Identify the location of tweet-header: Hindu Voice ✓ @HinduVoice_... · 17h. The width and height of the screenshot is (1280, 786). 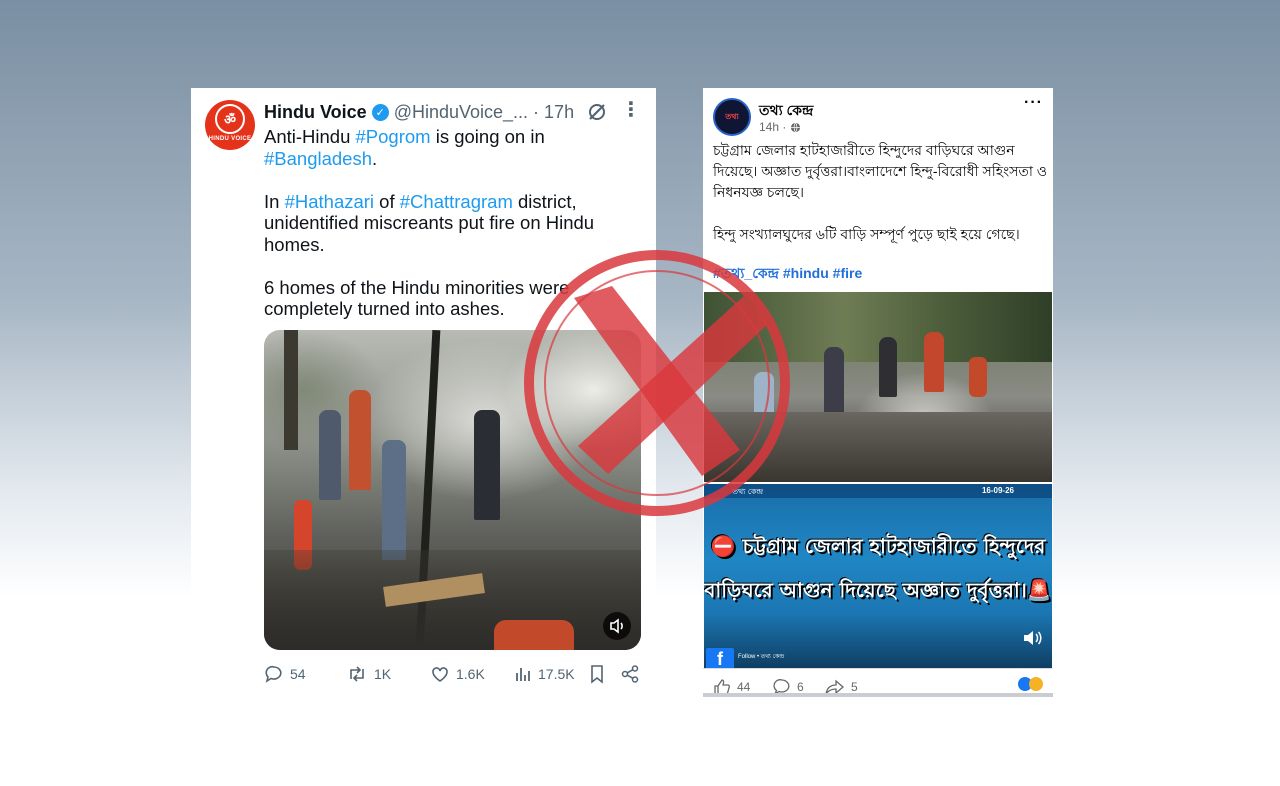
(419, 112).